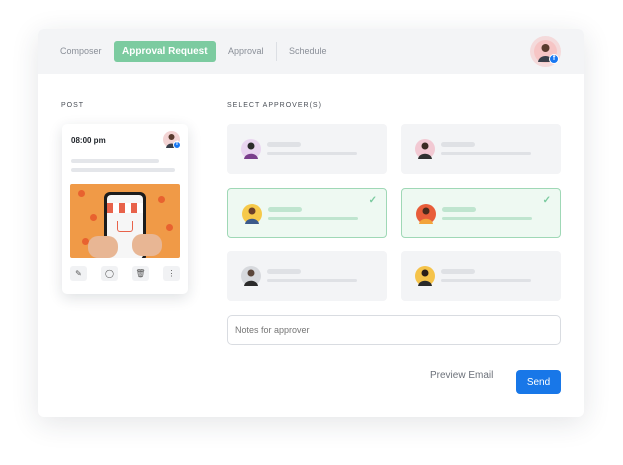  What do you see at coordinates (546, 52) in the screenshot?
I see `user-avatar: f` at bounding box center [546, 52].